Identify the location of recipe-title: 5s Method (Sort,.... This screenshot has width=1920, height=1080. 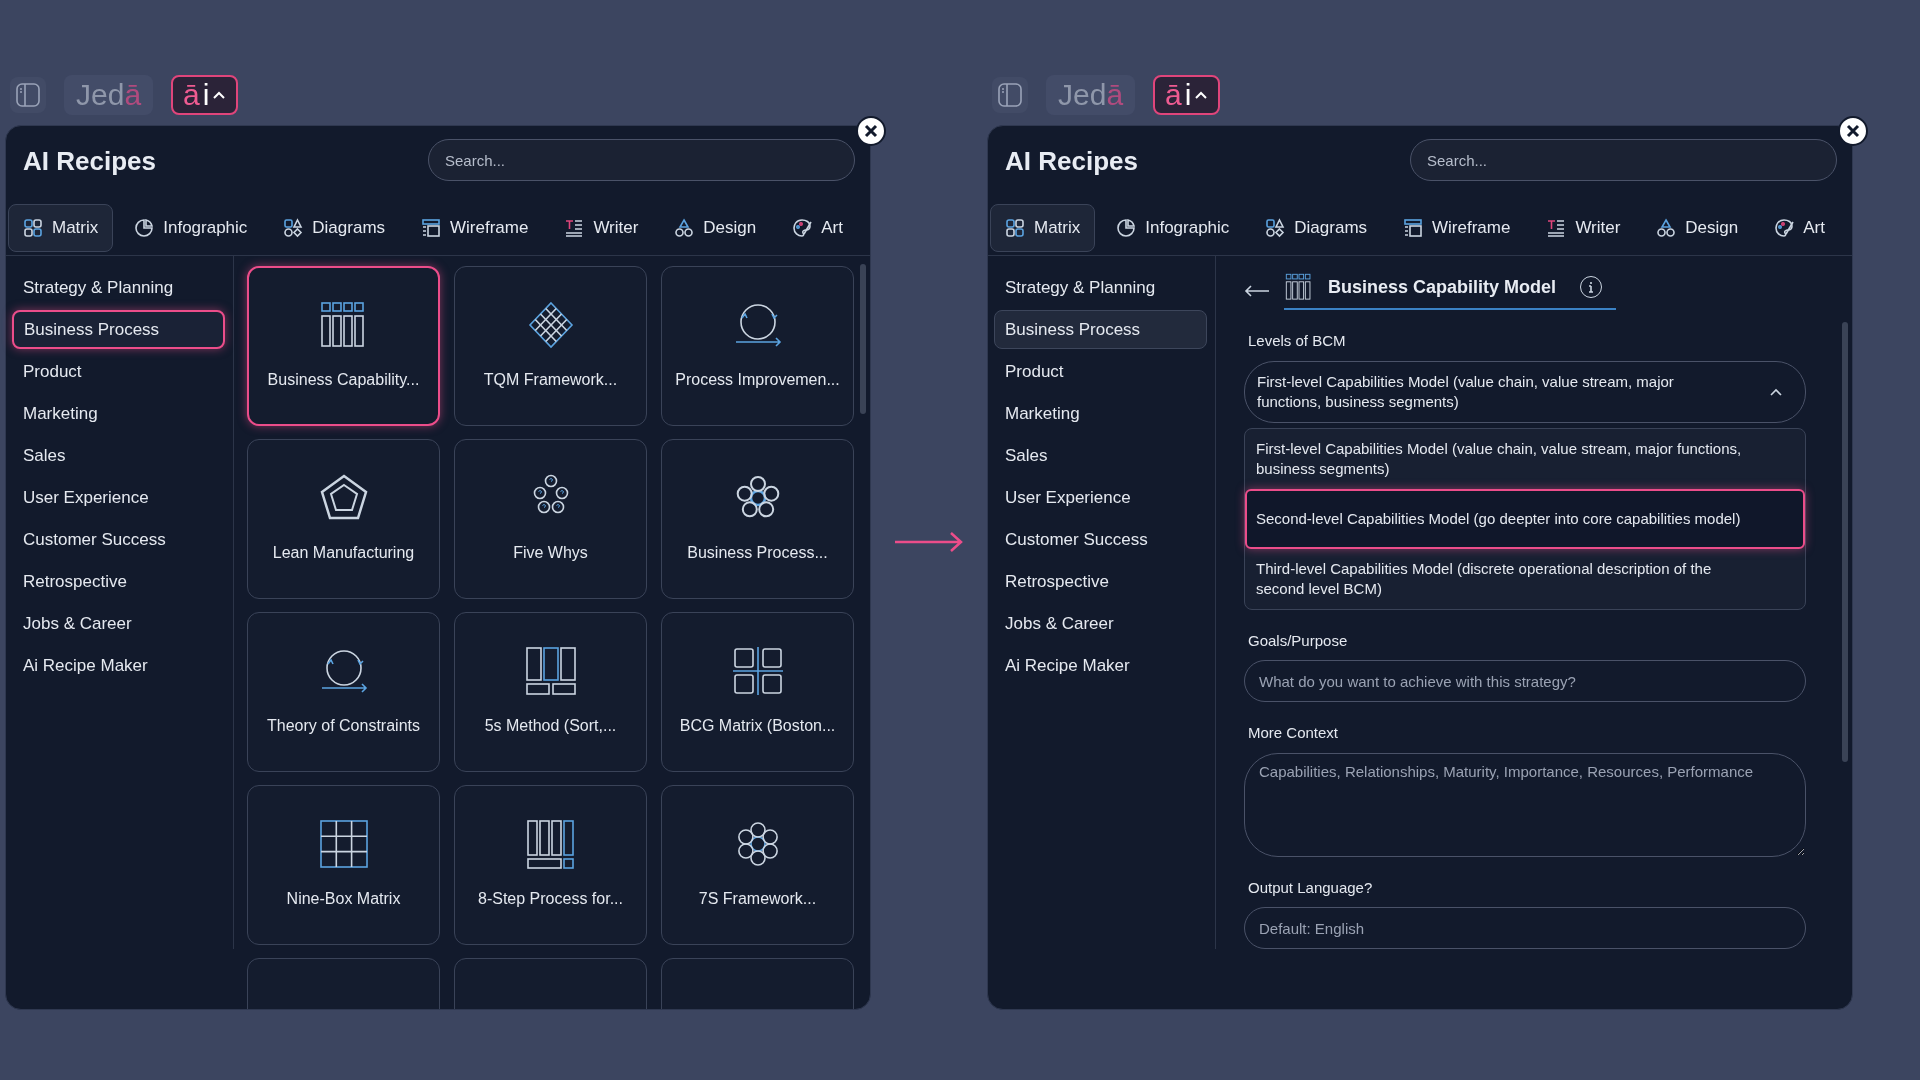
(550, 726).